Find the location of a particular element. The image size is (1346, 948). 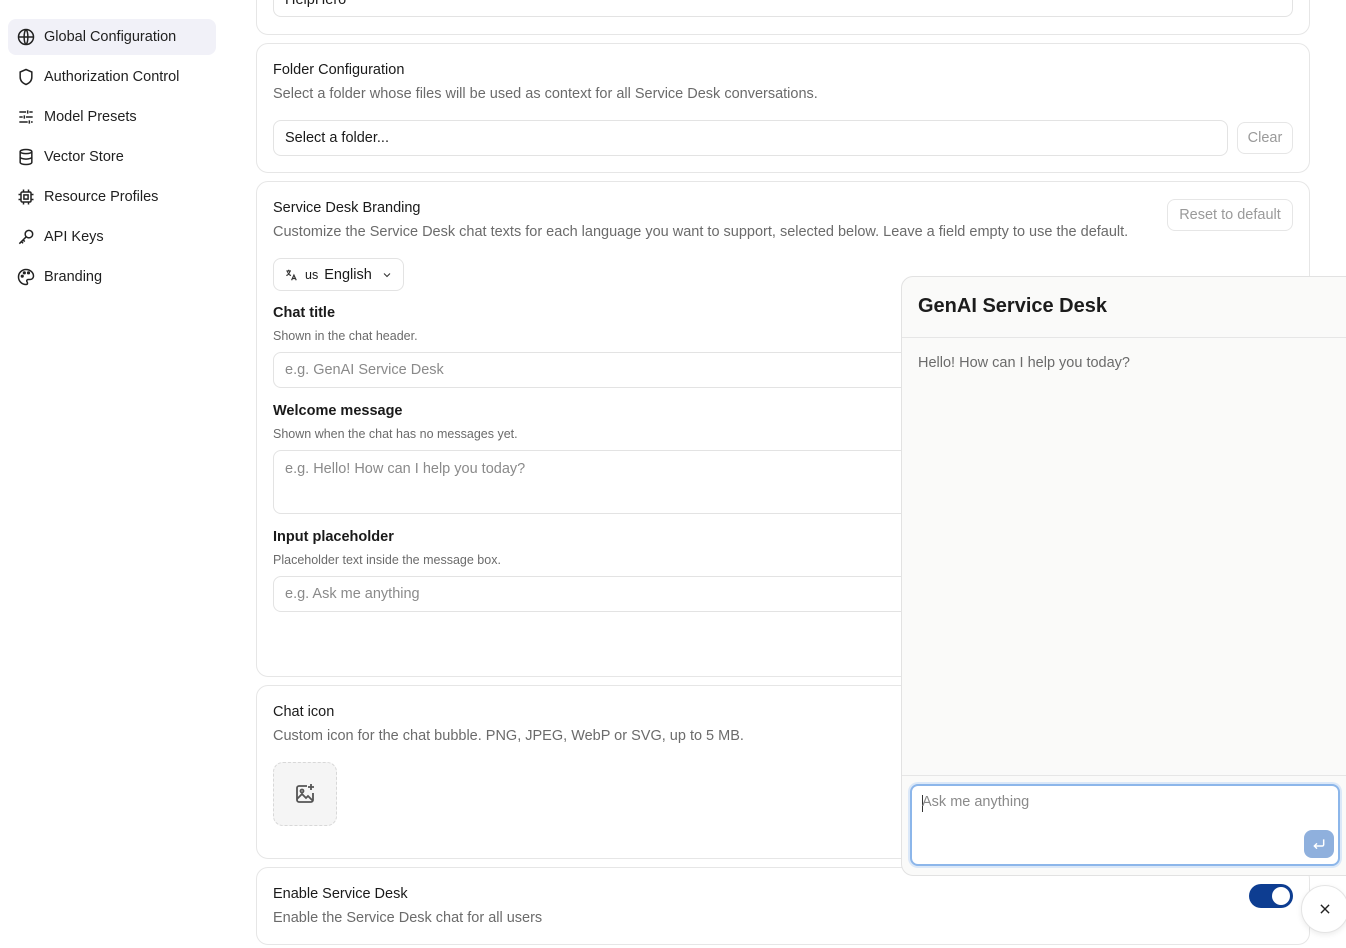

chat-header: GenAI Service Desk is located at coordinates (1124, 307).